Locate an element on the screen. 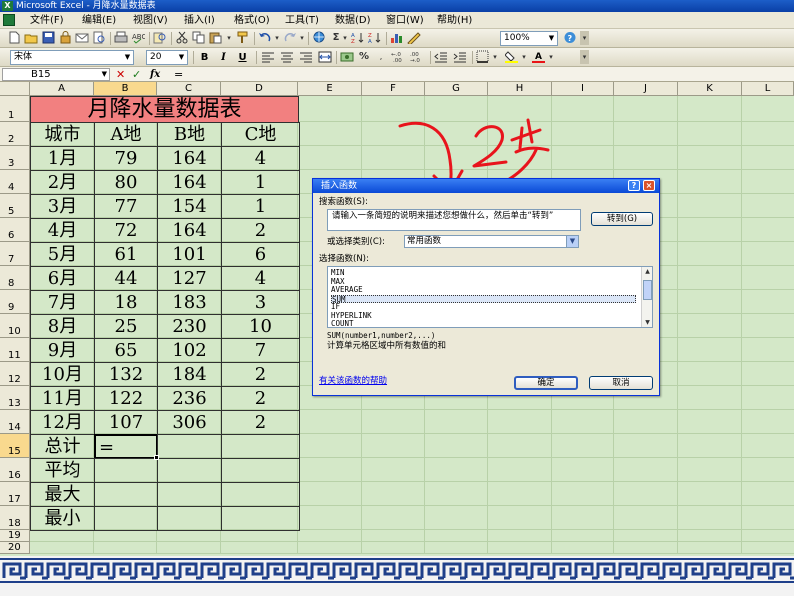  value-cell: 77 is located at coordinates (126, 206).